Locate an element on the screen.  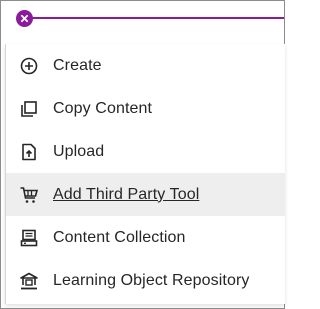
close-button is located at coordinates (24, 18).